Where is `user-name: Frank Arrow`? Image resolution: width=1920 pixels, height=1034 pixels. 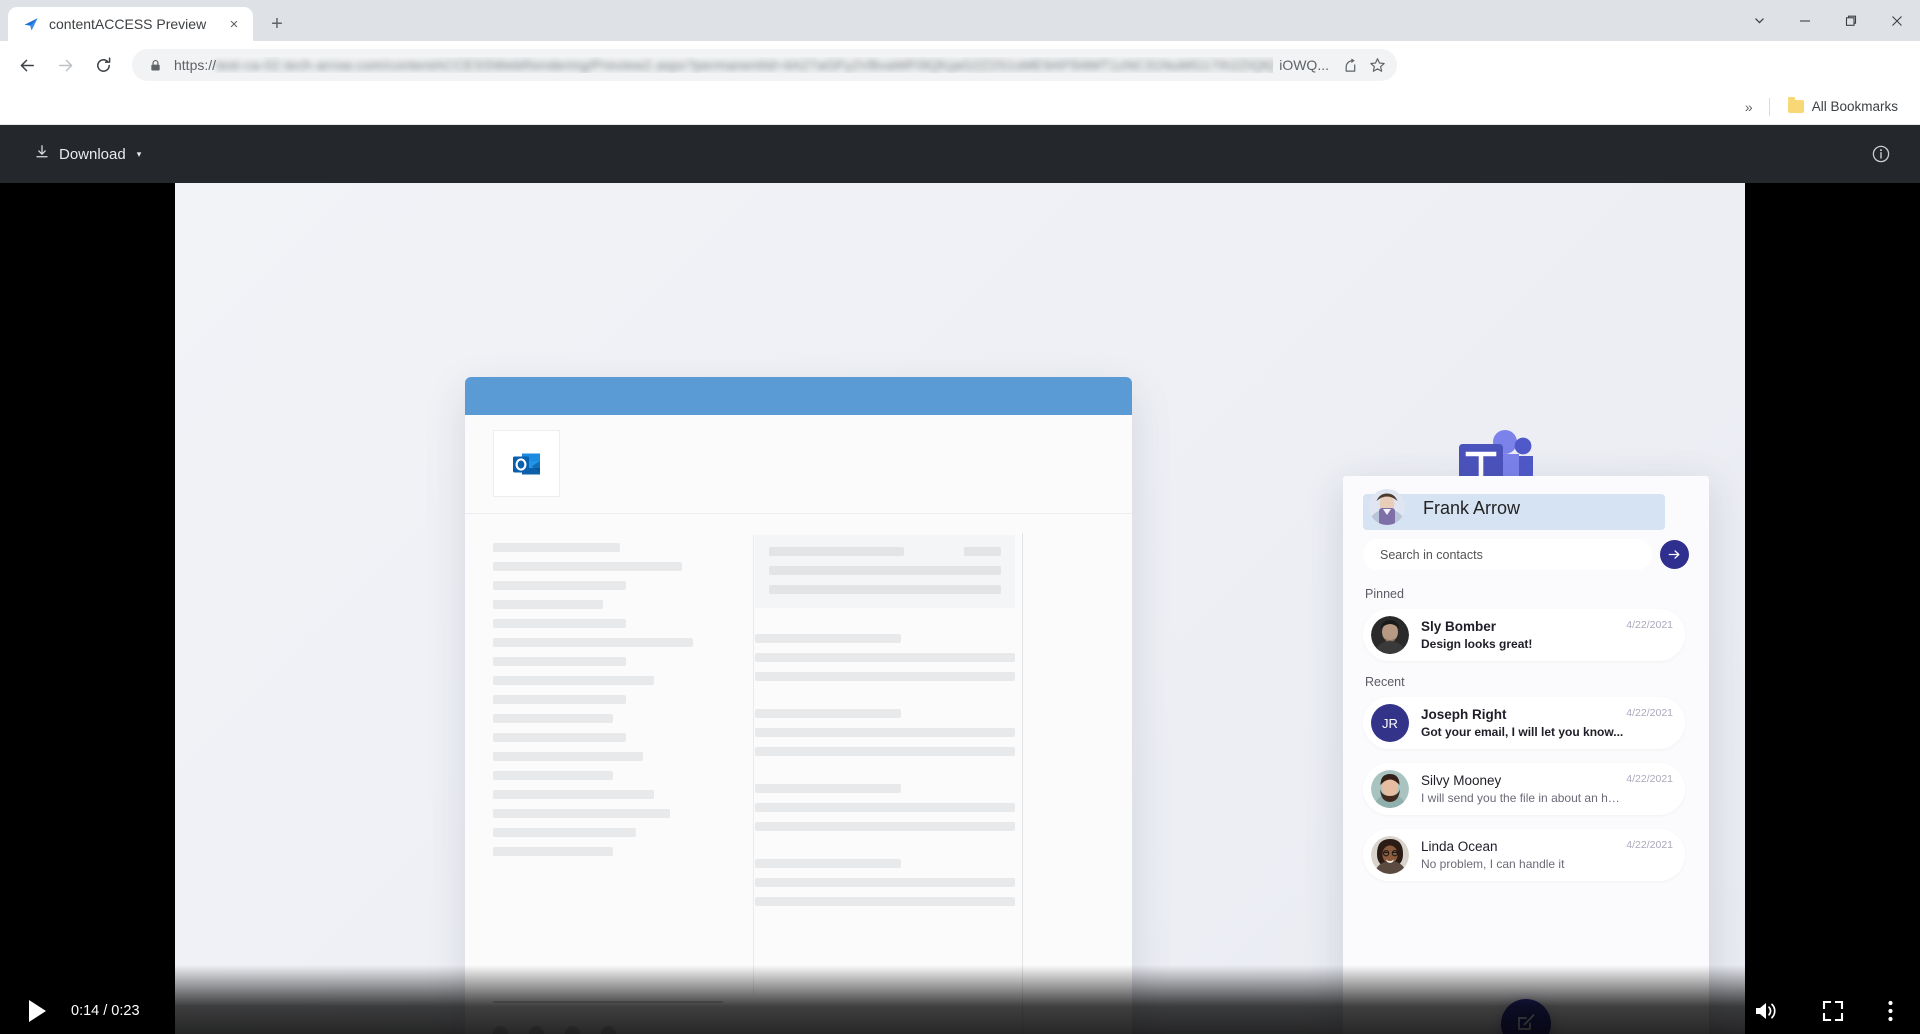 user-name: Frank Arrow is located at coordinates (1472, 508).